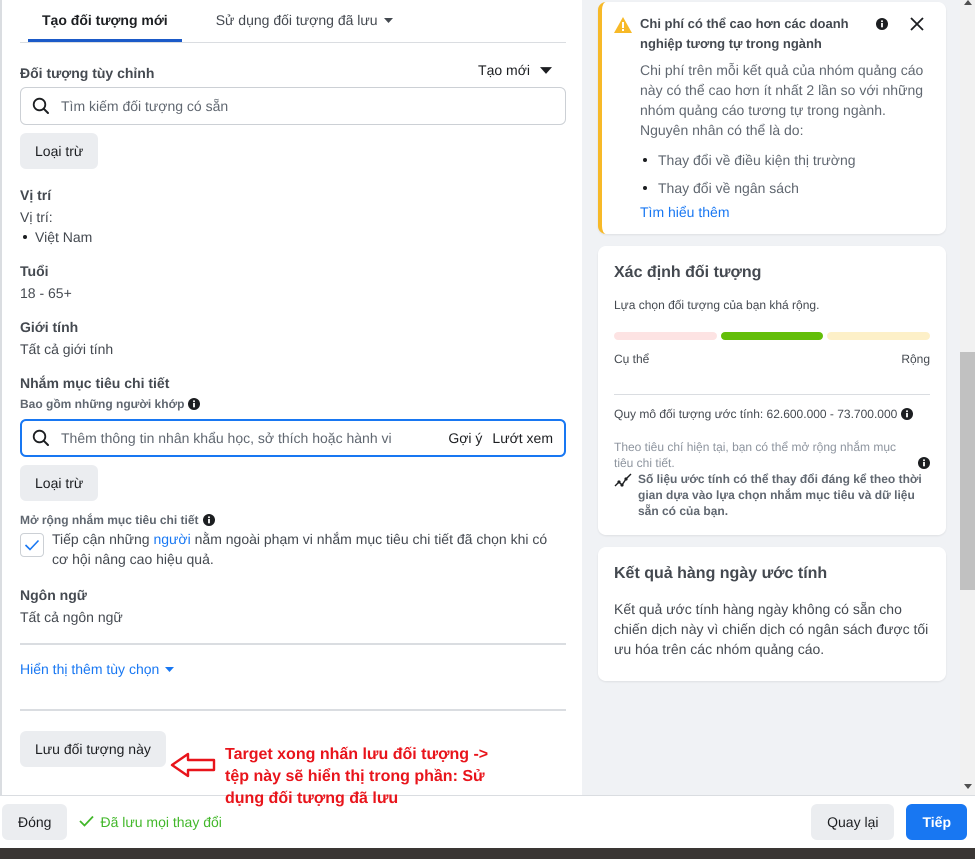  I want to click on checkbox, so click(32, 545).